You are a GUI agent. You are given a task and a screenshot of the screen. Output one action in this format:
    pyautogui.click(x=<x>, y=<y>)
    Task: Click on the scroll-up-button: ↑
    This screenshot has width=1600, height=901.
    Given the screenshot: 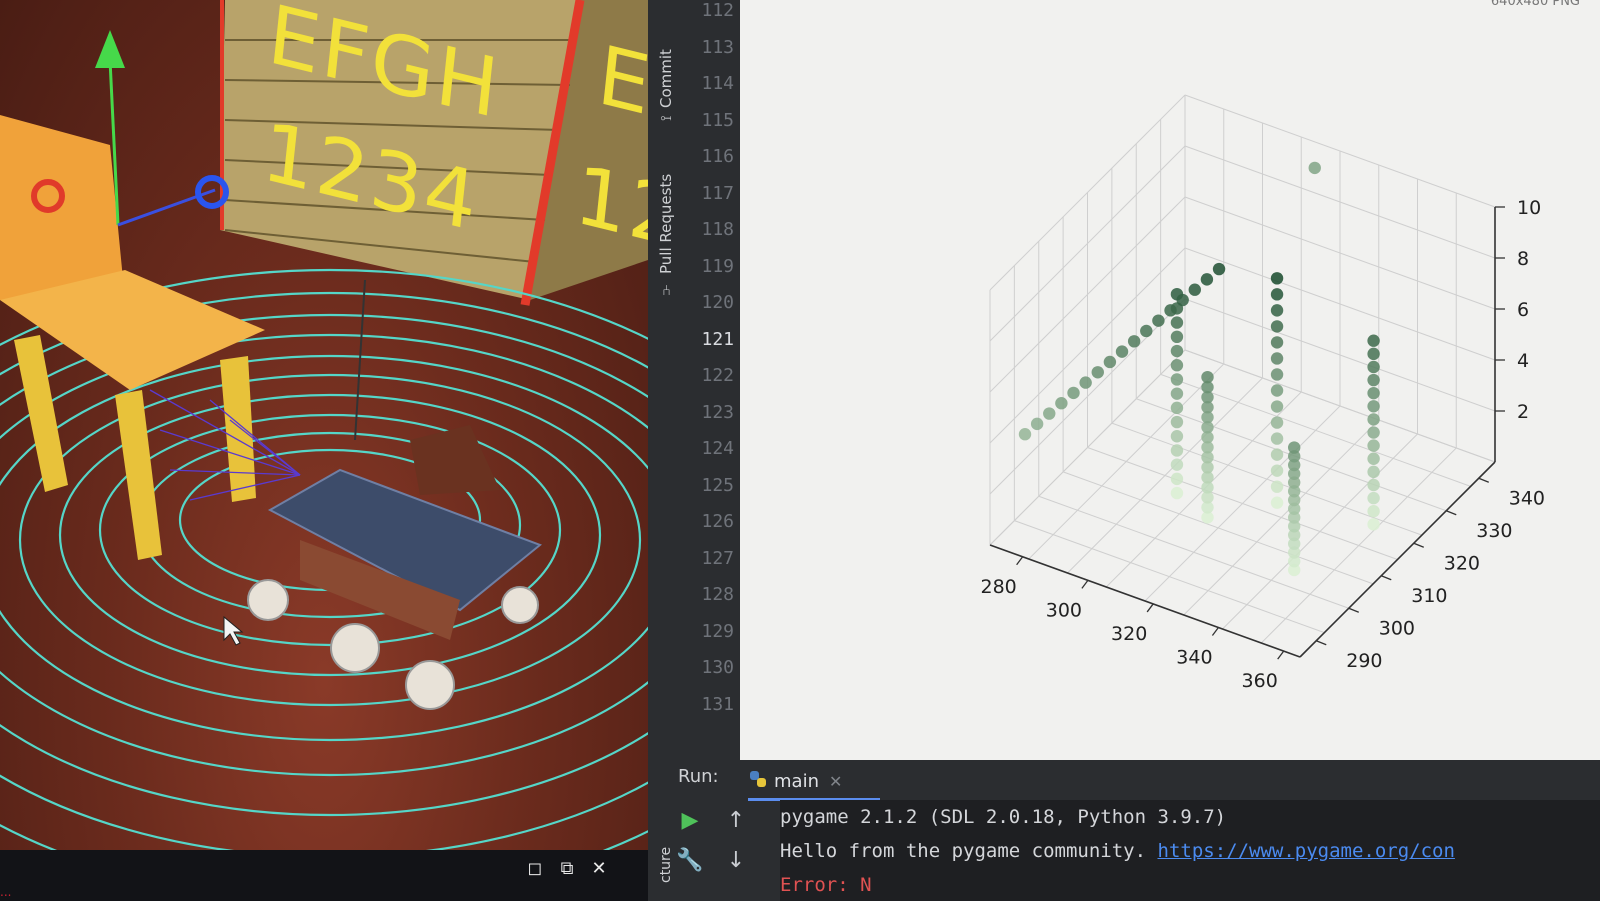 What is the action you would take?
    pyautogui.click(x=736, y=820)
    